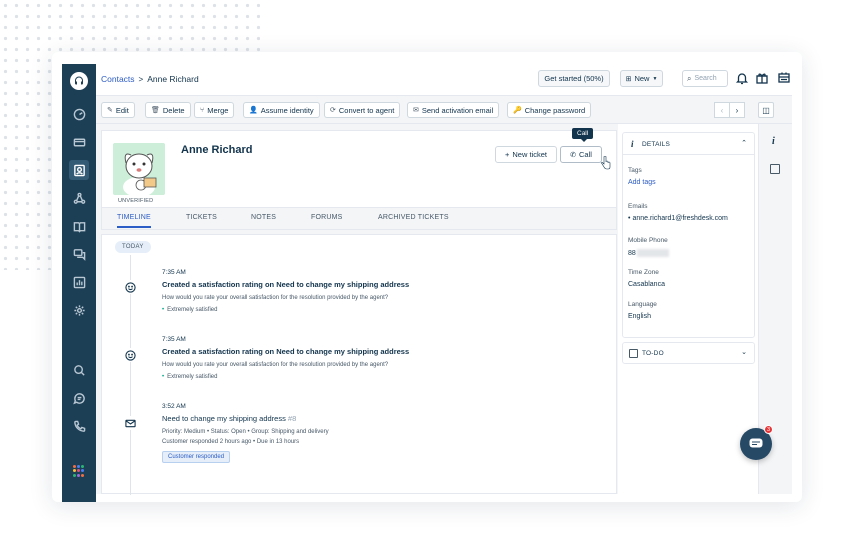  I want to click on panel-toggle-button: ◫, so click(766, 110).